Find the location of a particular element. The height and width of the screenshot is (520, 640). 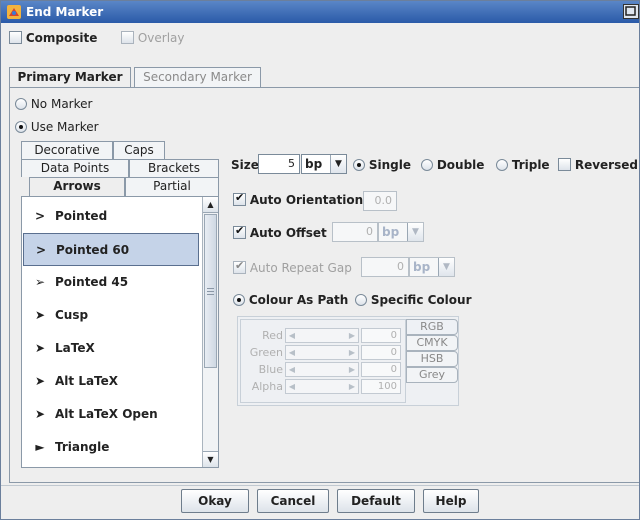

reversed-option: Reversed is located at coordinates (598, 165).